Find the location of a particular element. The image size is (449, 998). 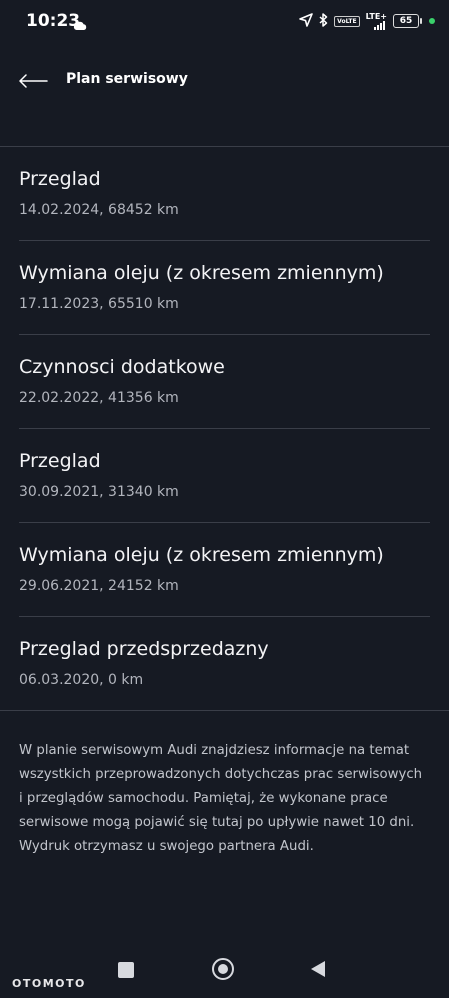

status-bar: 10:23 VoLTE LTE+ 65 is located at coordinates (224, 21).